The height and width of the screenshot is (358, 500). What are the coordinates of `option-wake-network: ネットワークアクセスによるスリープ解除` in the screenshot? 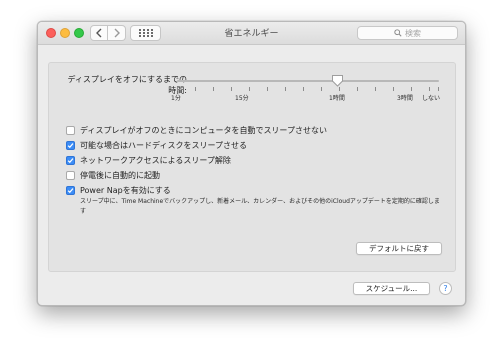 It's located at (148, 160).